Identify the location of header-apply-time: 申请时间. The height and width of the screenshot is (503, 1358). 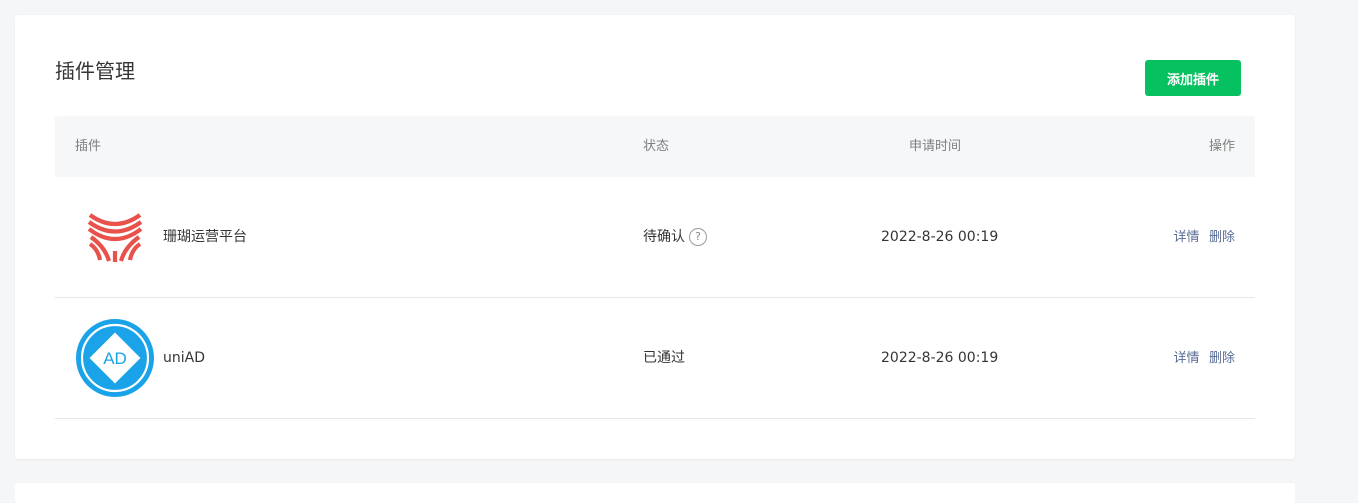
(935, 146).